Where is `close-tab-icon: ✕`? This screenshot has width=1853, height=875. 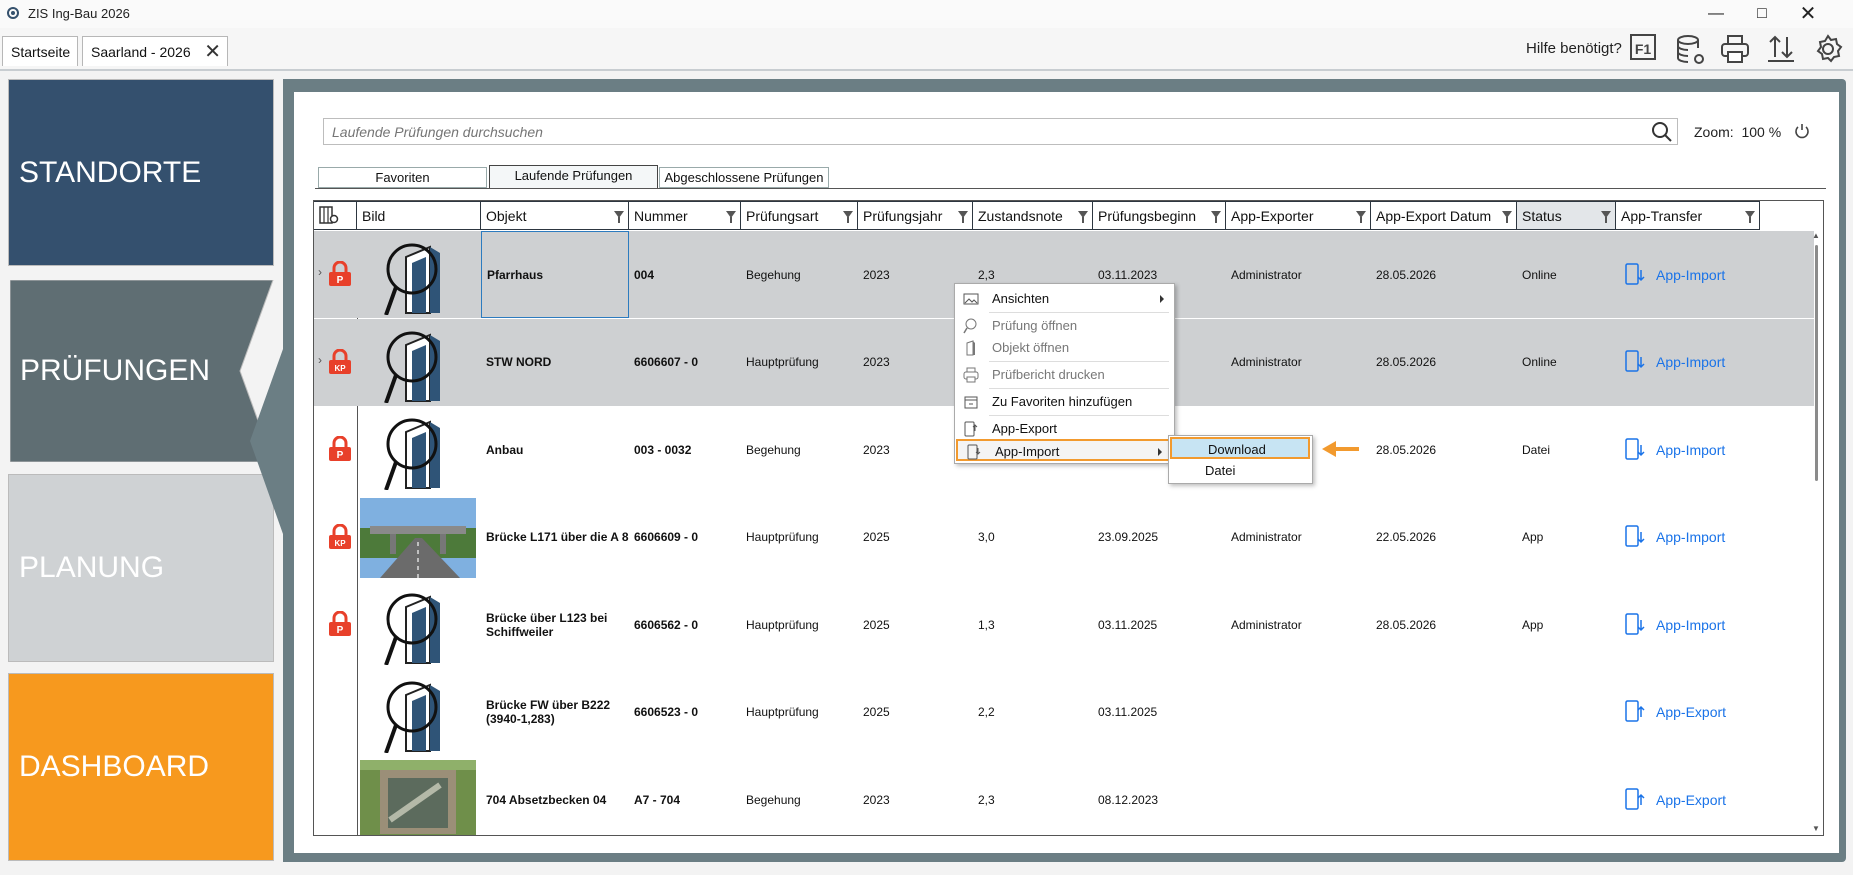
close-tab-icon: ✕ is located at coordinates (212, 52).